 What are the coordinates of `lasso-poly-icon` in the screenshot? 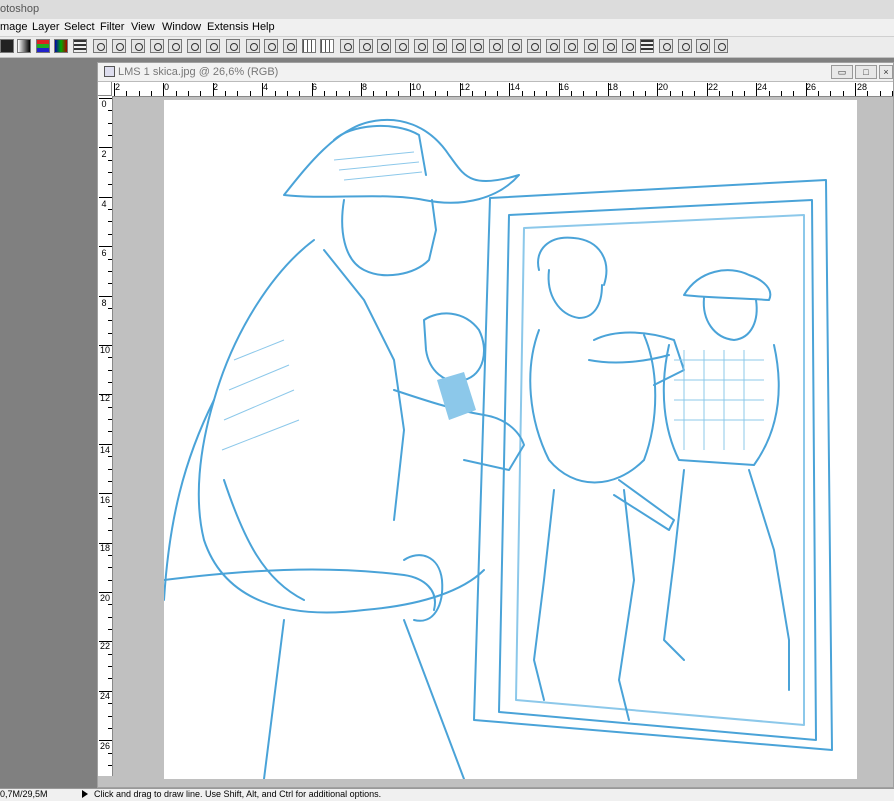 It's located at (459, 46).